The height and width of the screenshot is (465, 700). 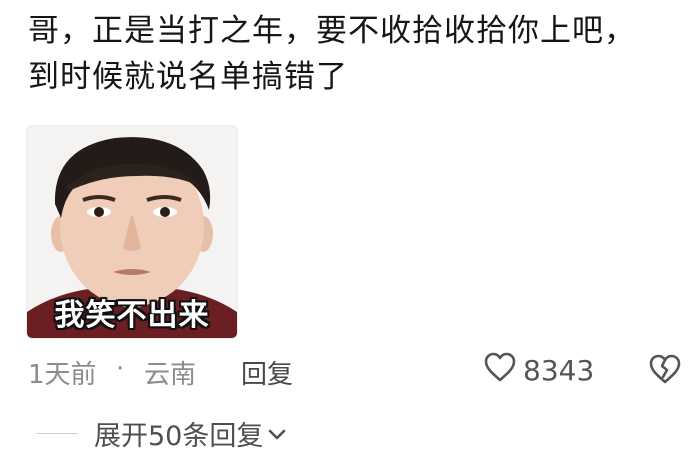 I want to click on comment-location: 云南, so click(x=170, y=375).